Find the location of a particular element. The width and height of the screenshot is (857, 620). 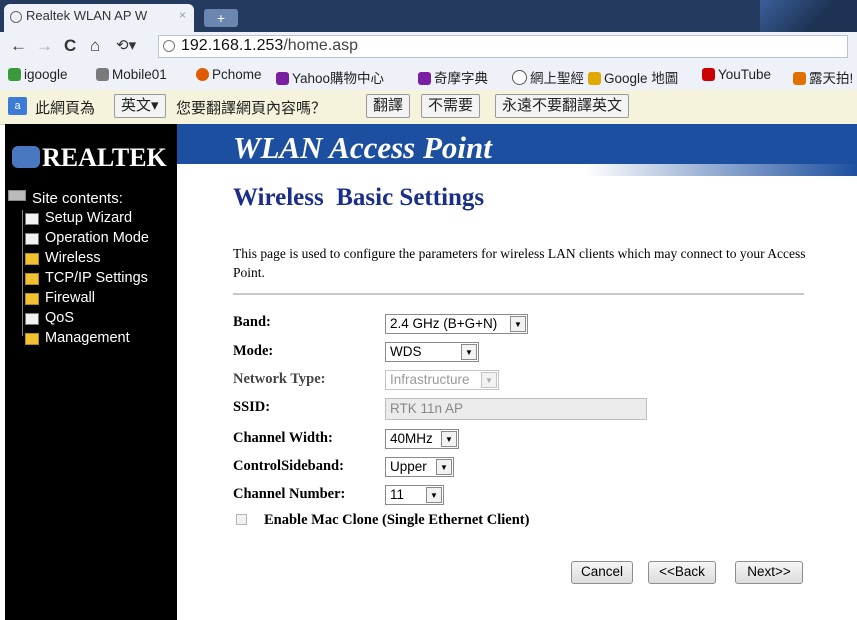

bookmark-yahoo-dictionary: 奇摩字典 is located at coordinates (453, 77).